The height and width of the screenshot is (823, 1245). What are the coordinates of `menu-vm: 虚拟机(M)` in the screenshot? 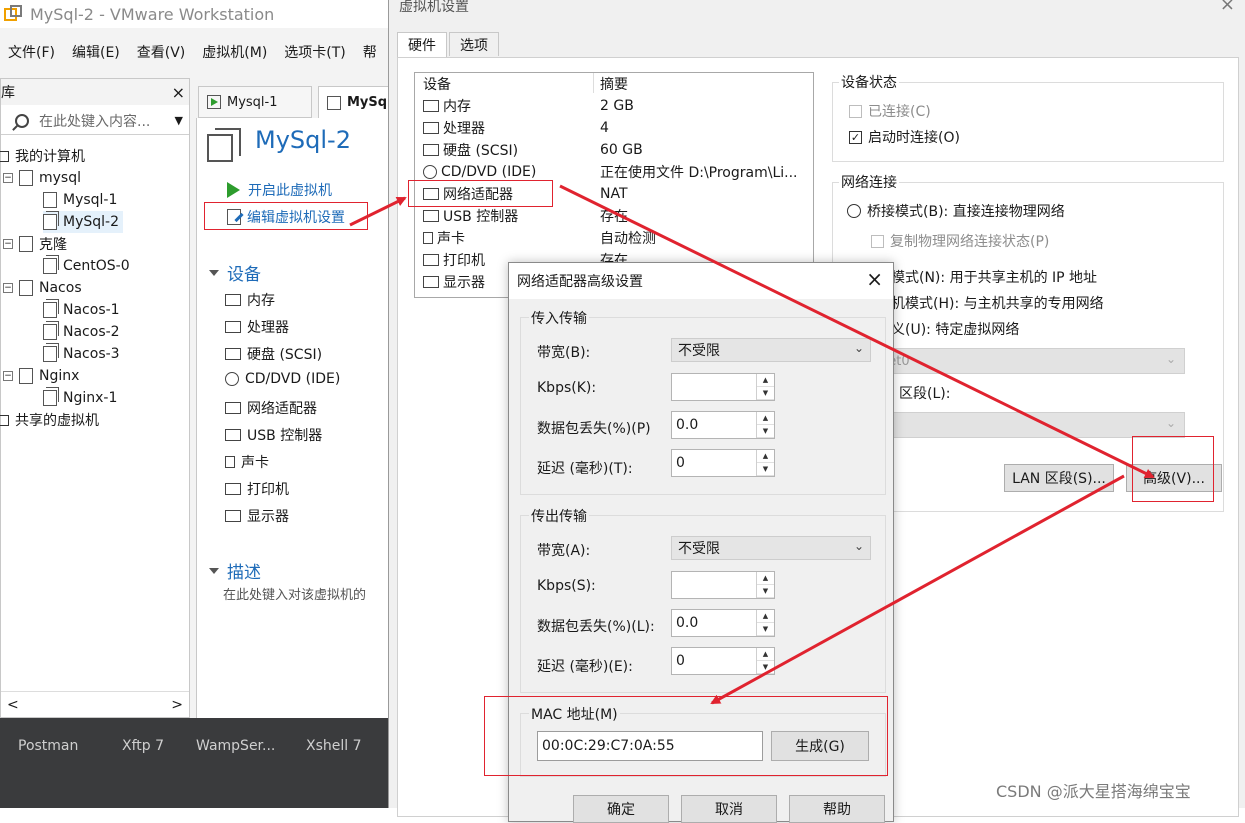 It's located at (234, 52).